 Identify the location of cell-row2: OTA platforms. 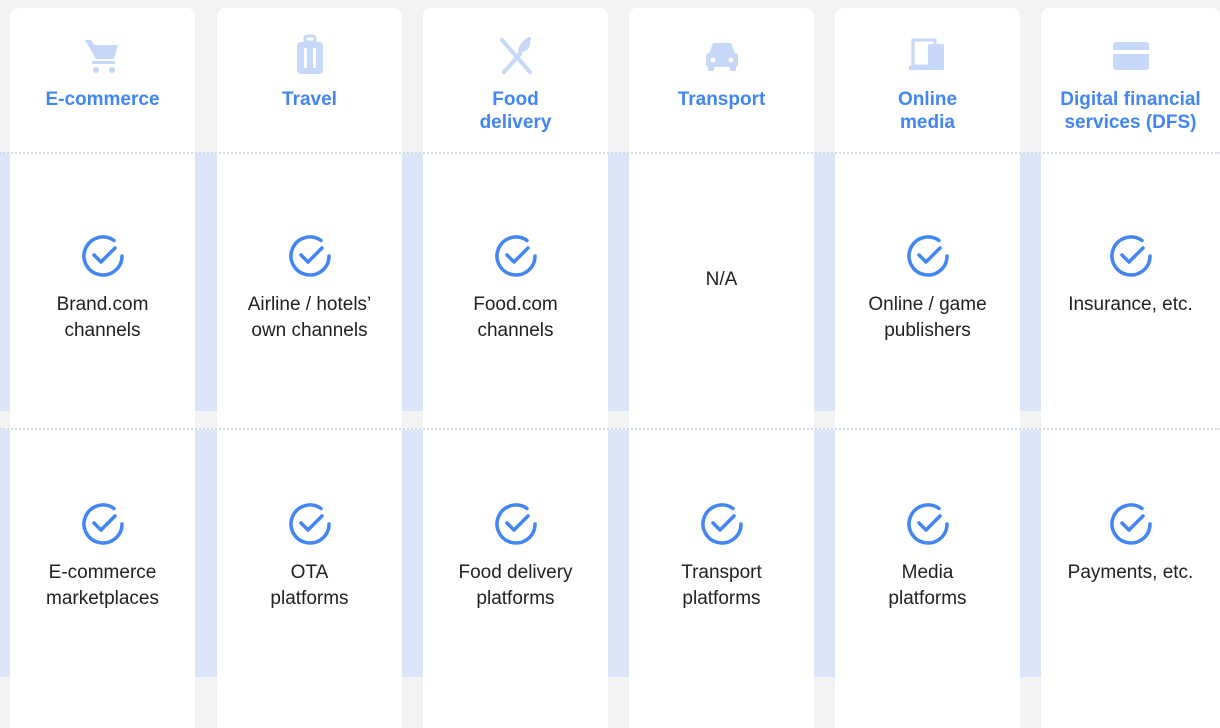
(309, 555).